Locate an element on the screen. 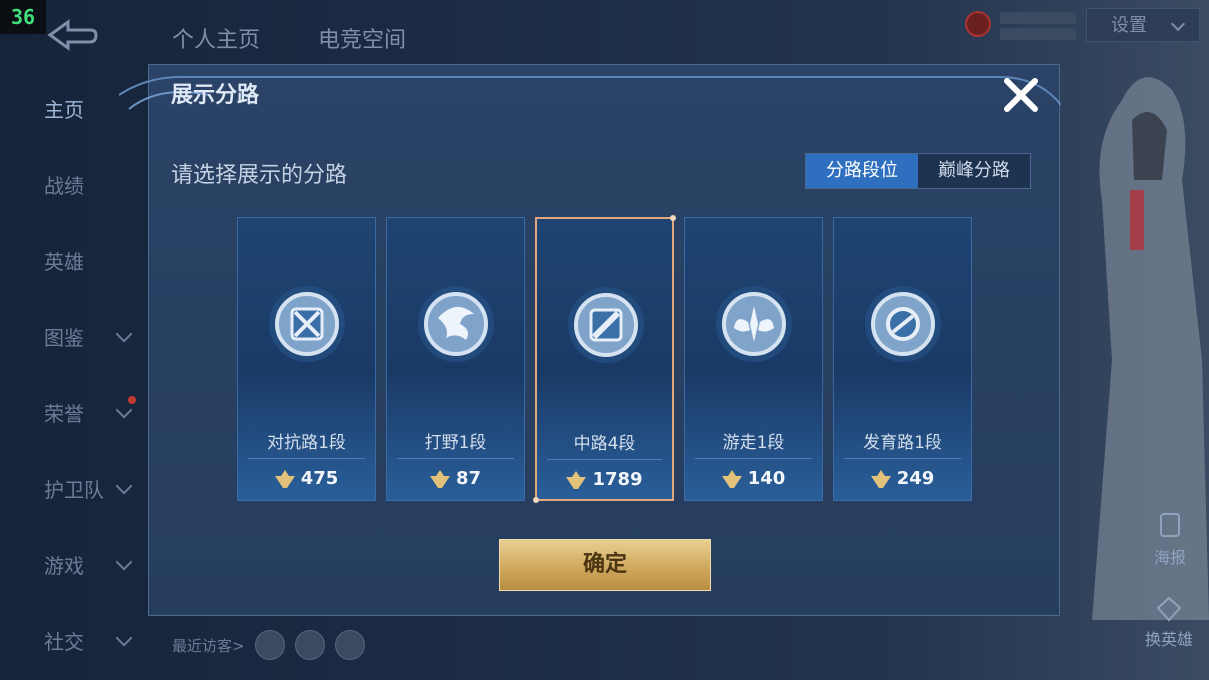 This screenshot has width=1209, height=680. lane-score: 140 is located at coordinates (753, 478).